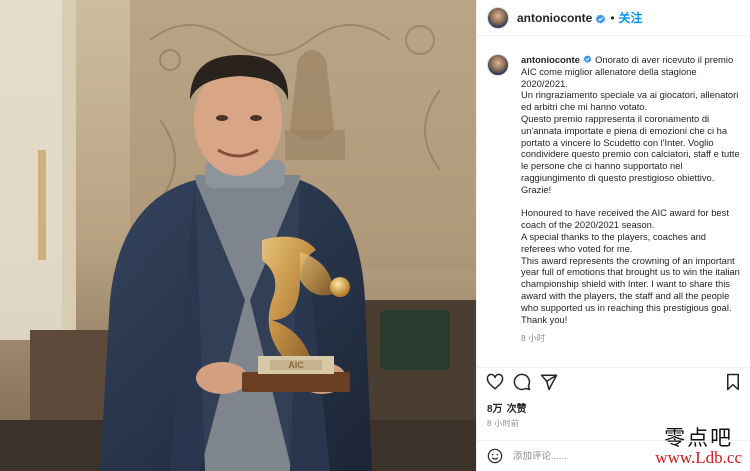 The image size is (750, 471). What do you see at coordinates (613, 381) in the screenshot?
I see `action-bar` at bounding box center [613, 381].